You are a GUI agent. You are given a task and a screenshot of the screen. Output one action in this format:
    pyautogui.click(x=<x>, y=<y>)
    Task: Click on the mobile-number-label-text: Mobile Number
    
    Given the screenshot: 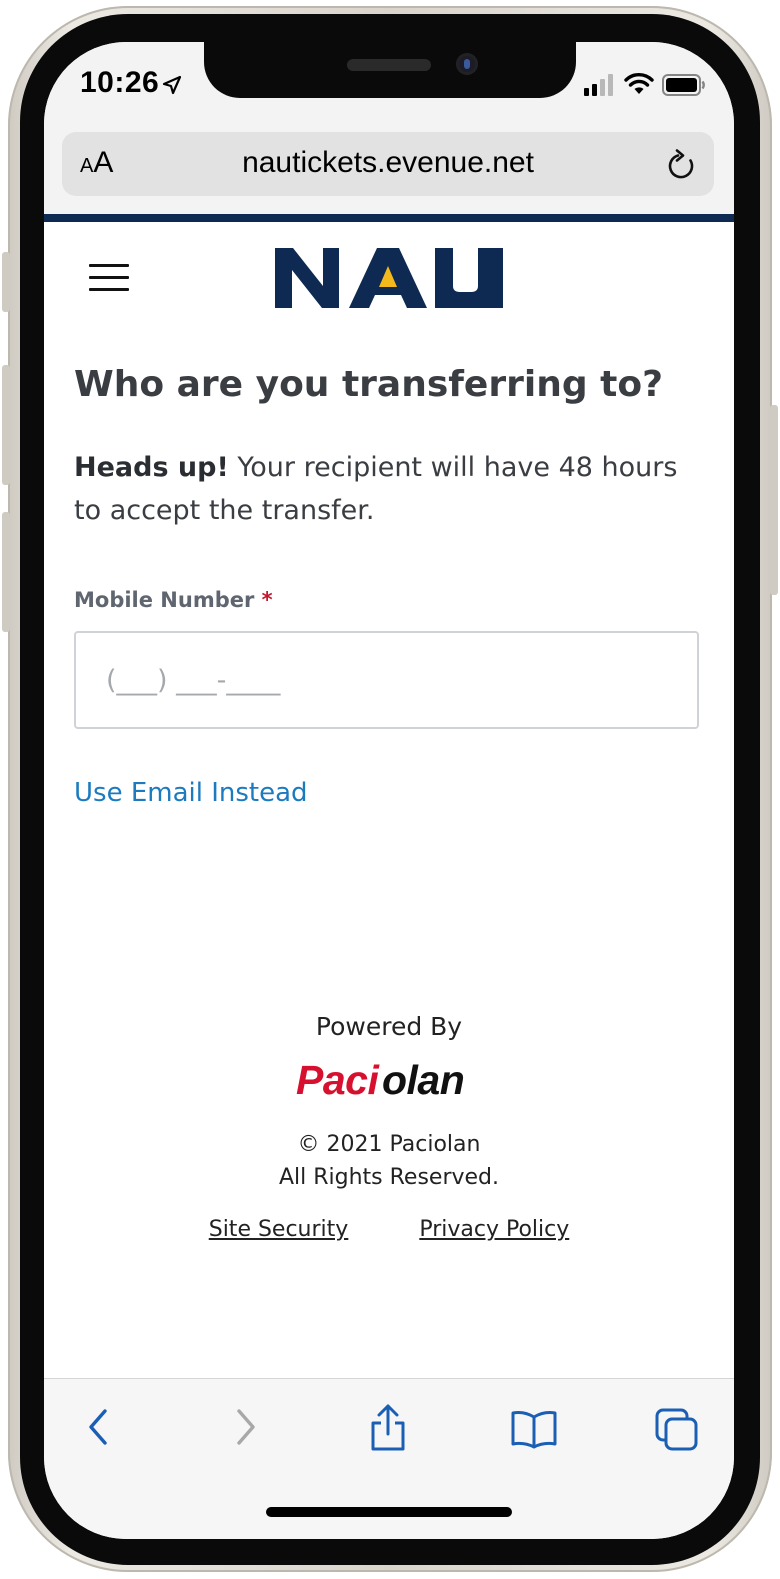 What is the action you would take?
    pyautogui.click(x=164, y=600)
    